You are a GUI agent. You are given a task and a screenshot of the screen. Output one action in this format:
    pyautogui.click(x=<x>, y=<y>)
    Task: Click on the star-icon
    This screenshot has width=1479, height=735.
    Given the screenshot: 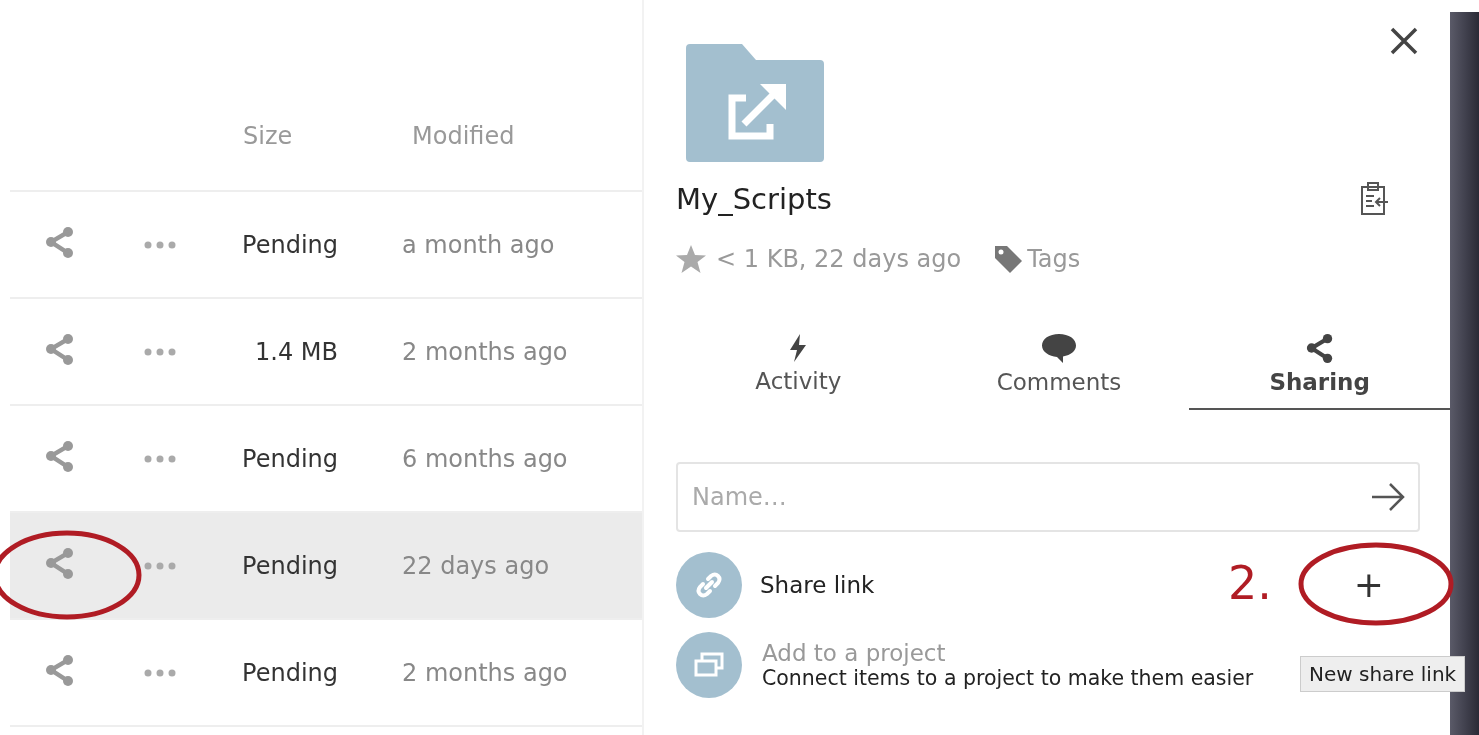 What is the action you would take?
    pyautogui.click(x=691, y=259)
    